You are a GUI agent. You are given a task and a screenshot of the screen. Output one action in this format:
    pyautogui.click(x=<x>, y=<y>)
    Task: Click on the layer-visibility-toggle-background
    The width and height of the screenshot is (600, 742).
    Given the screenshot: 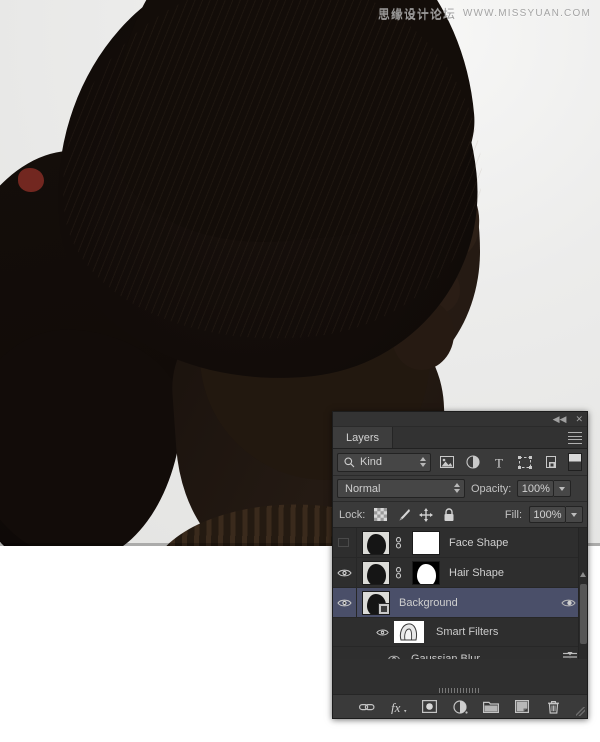 What is the action you would take?
    pyautogui.click(x=345, y=602)
    